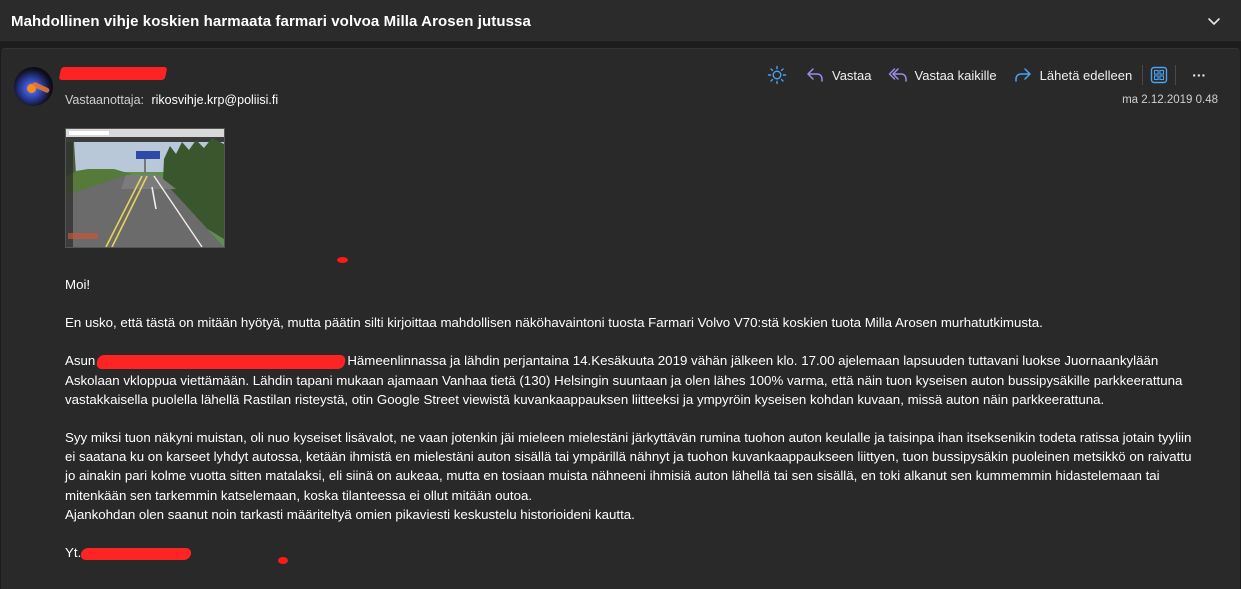 This screenshot has width=1241, height=589. Describe the element at coordinates (73, 553) in the screenshot. I see `signoff-text: Yt.` at that location.